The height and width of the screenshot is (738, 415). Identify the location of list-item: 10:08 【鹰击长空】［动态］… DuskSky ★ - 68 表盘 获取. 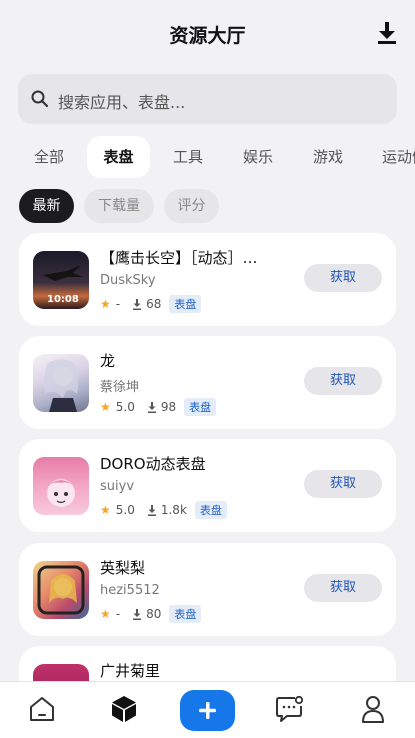
(207, 279).